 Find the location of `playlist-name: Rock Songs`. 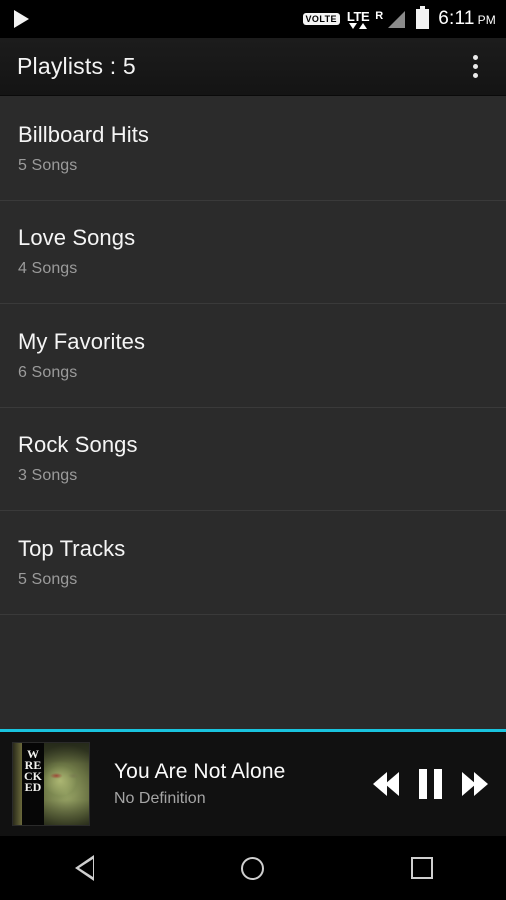

playlist-name: Rock Songs is located at coordinates (78, 445).